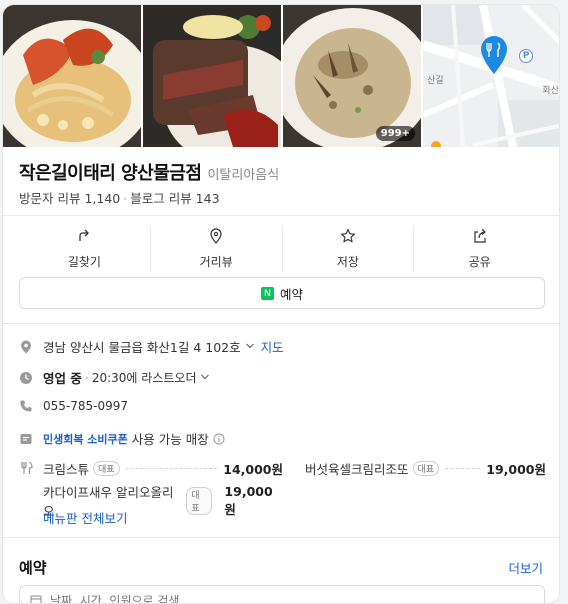  Describe the element at coordinates (85, 406) in the screenshot. I see `phone-number: 055-785-0997` at that location.